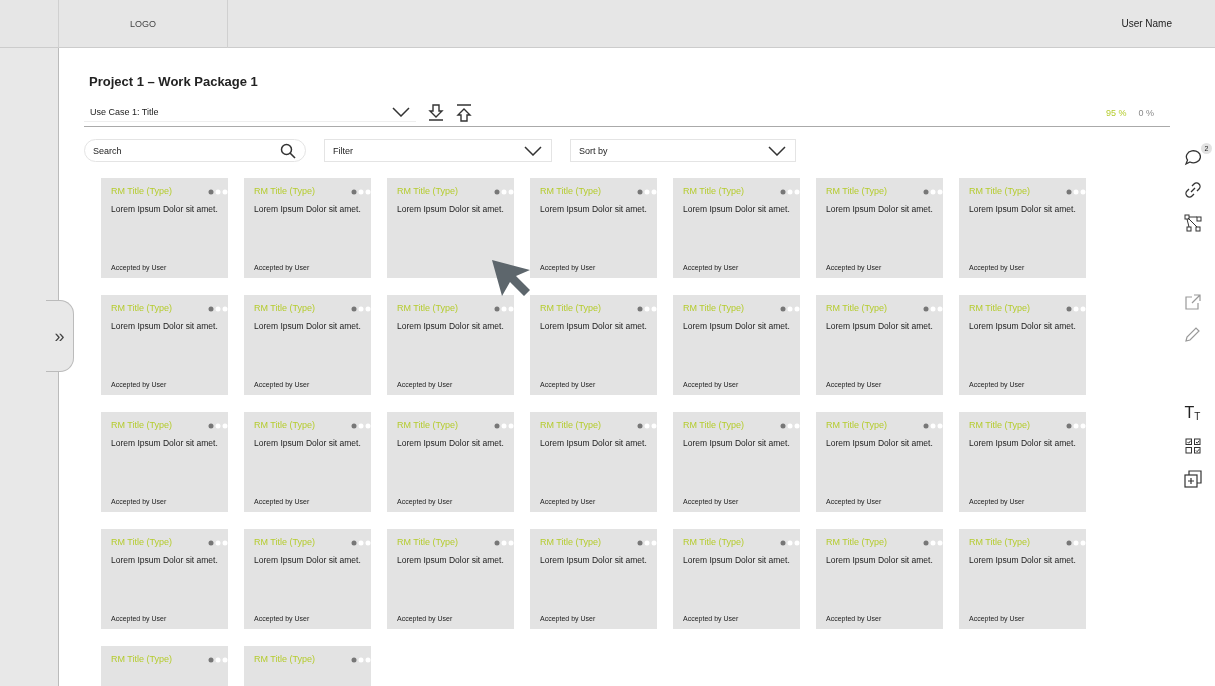  I want to click on pencil-icon, so click(1192, 334).